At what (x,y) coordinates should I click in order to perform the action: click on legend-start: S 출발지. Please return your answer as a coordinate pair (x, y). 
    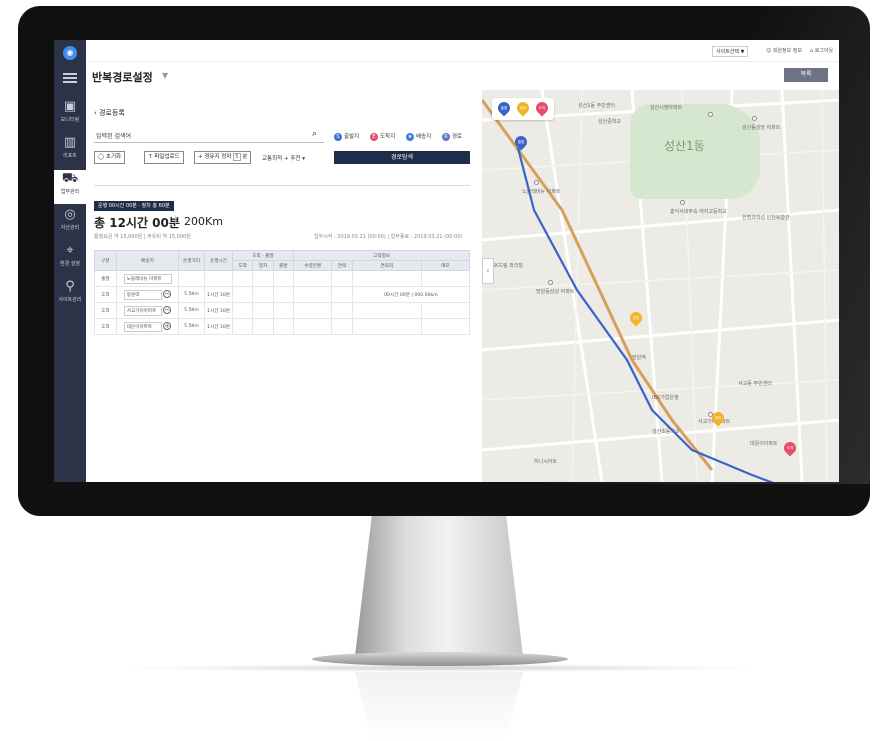
    Looking at the image, I should click on (346, 136).